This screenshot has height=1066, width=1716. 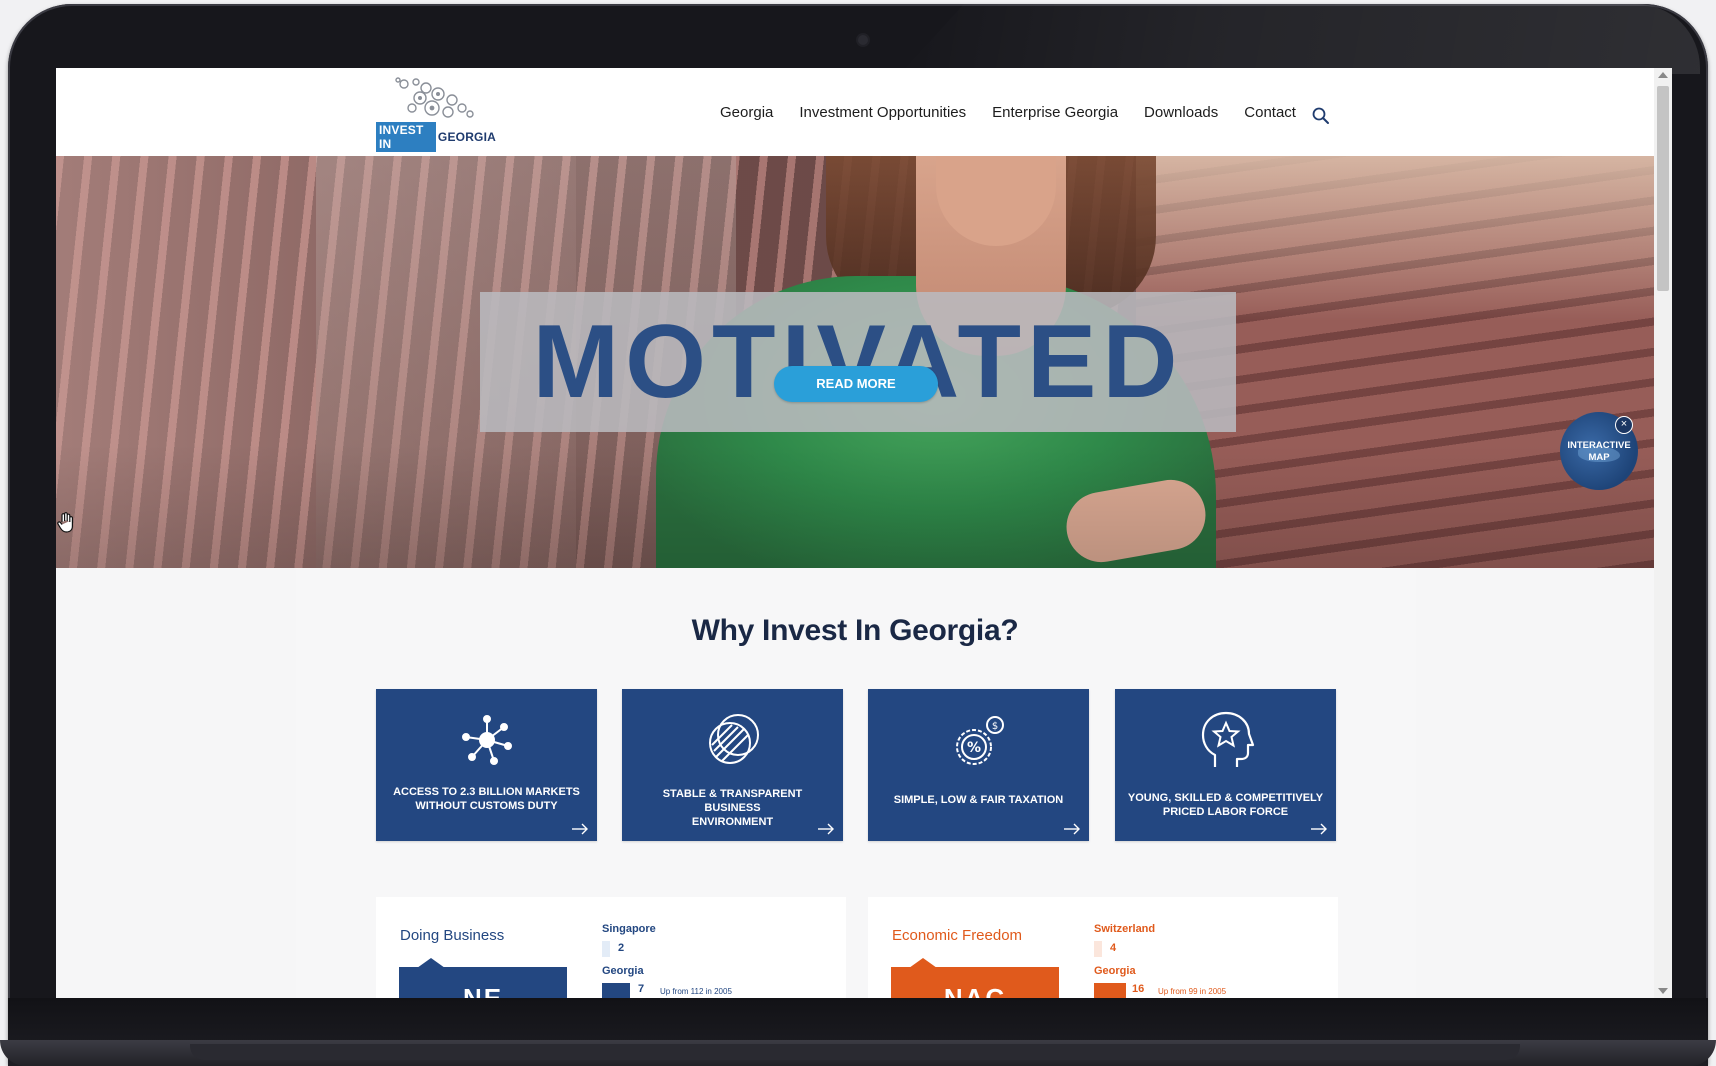 I want to click on nav-downloads: Downloads, so click(x=1181, y=112).